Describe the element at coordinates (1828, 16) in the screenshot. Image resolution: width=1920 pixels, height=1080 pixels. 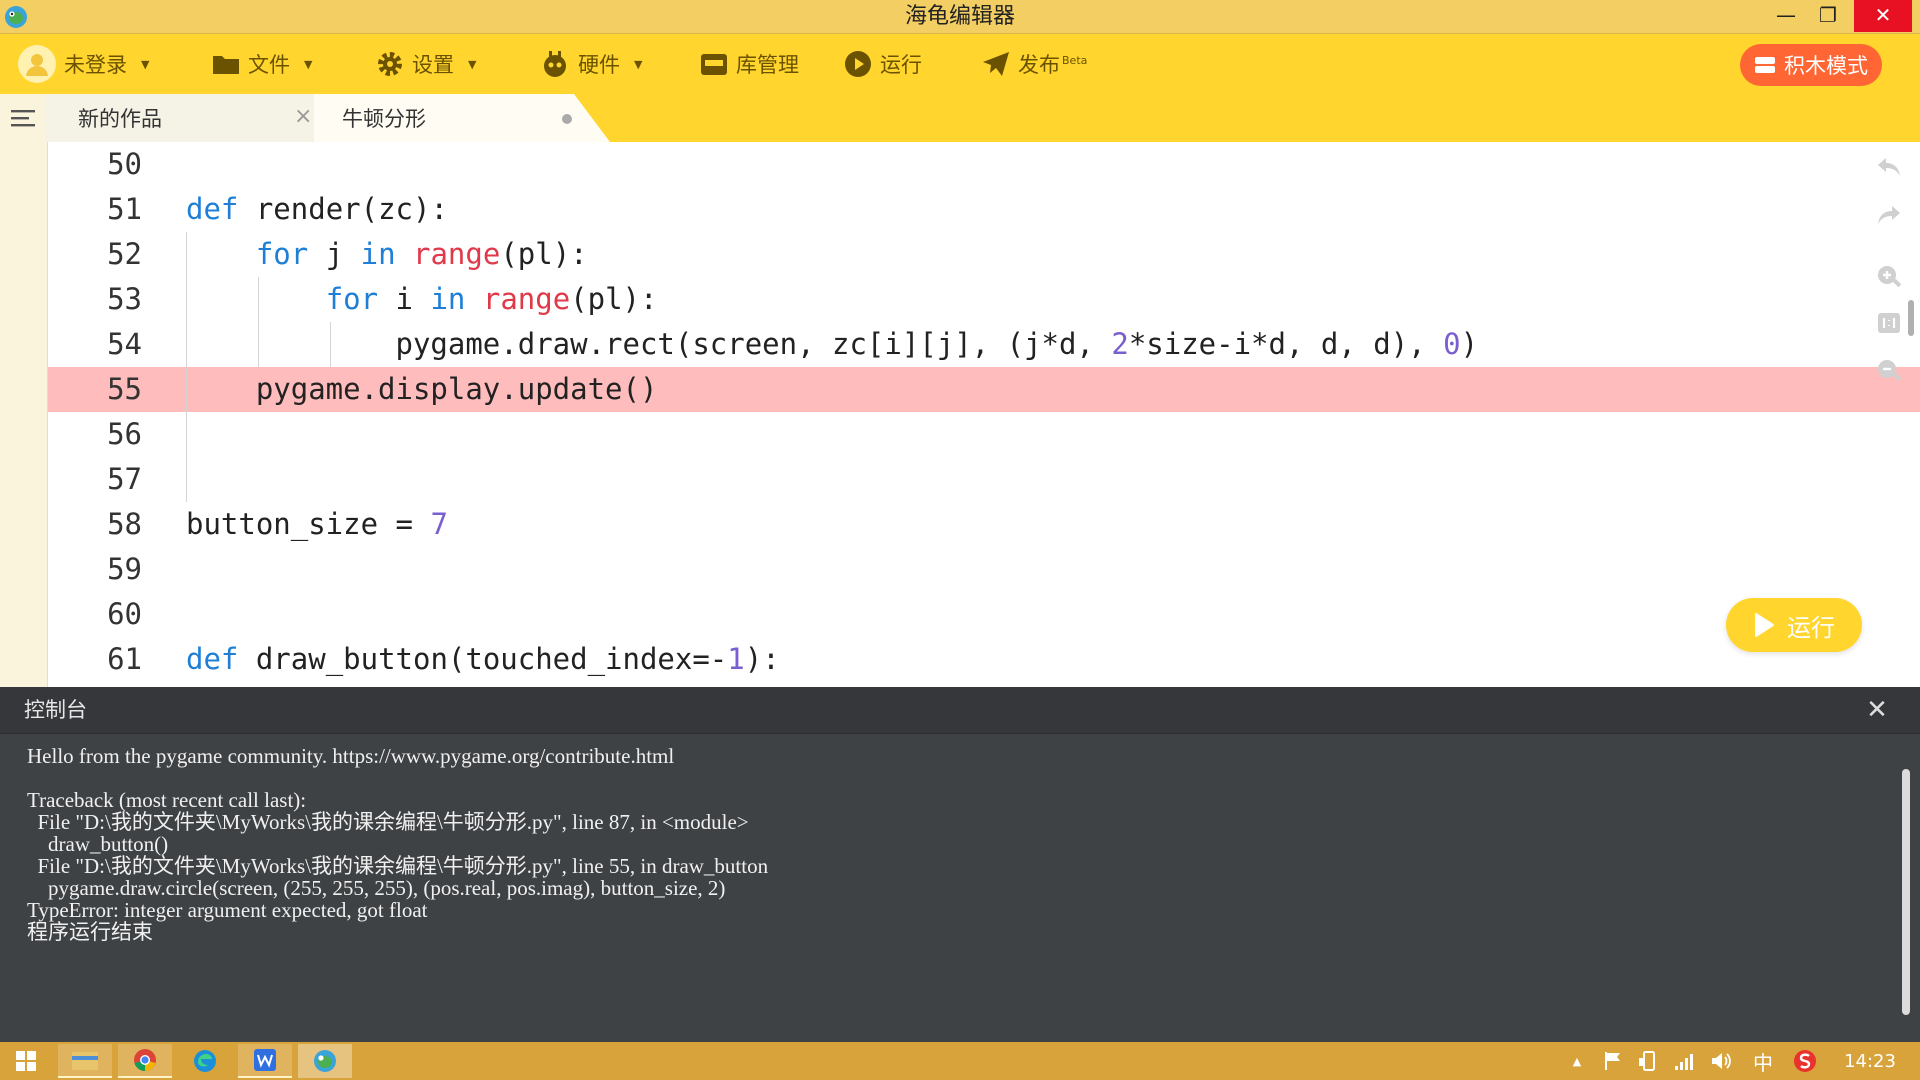
I see `maximize-button: ❐` at that location.